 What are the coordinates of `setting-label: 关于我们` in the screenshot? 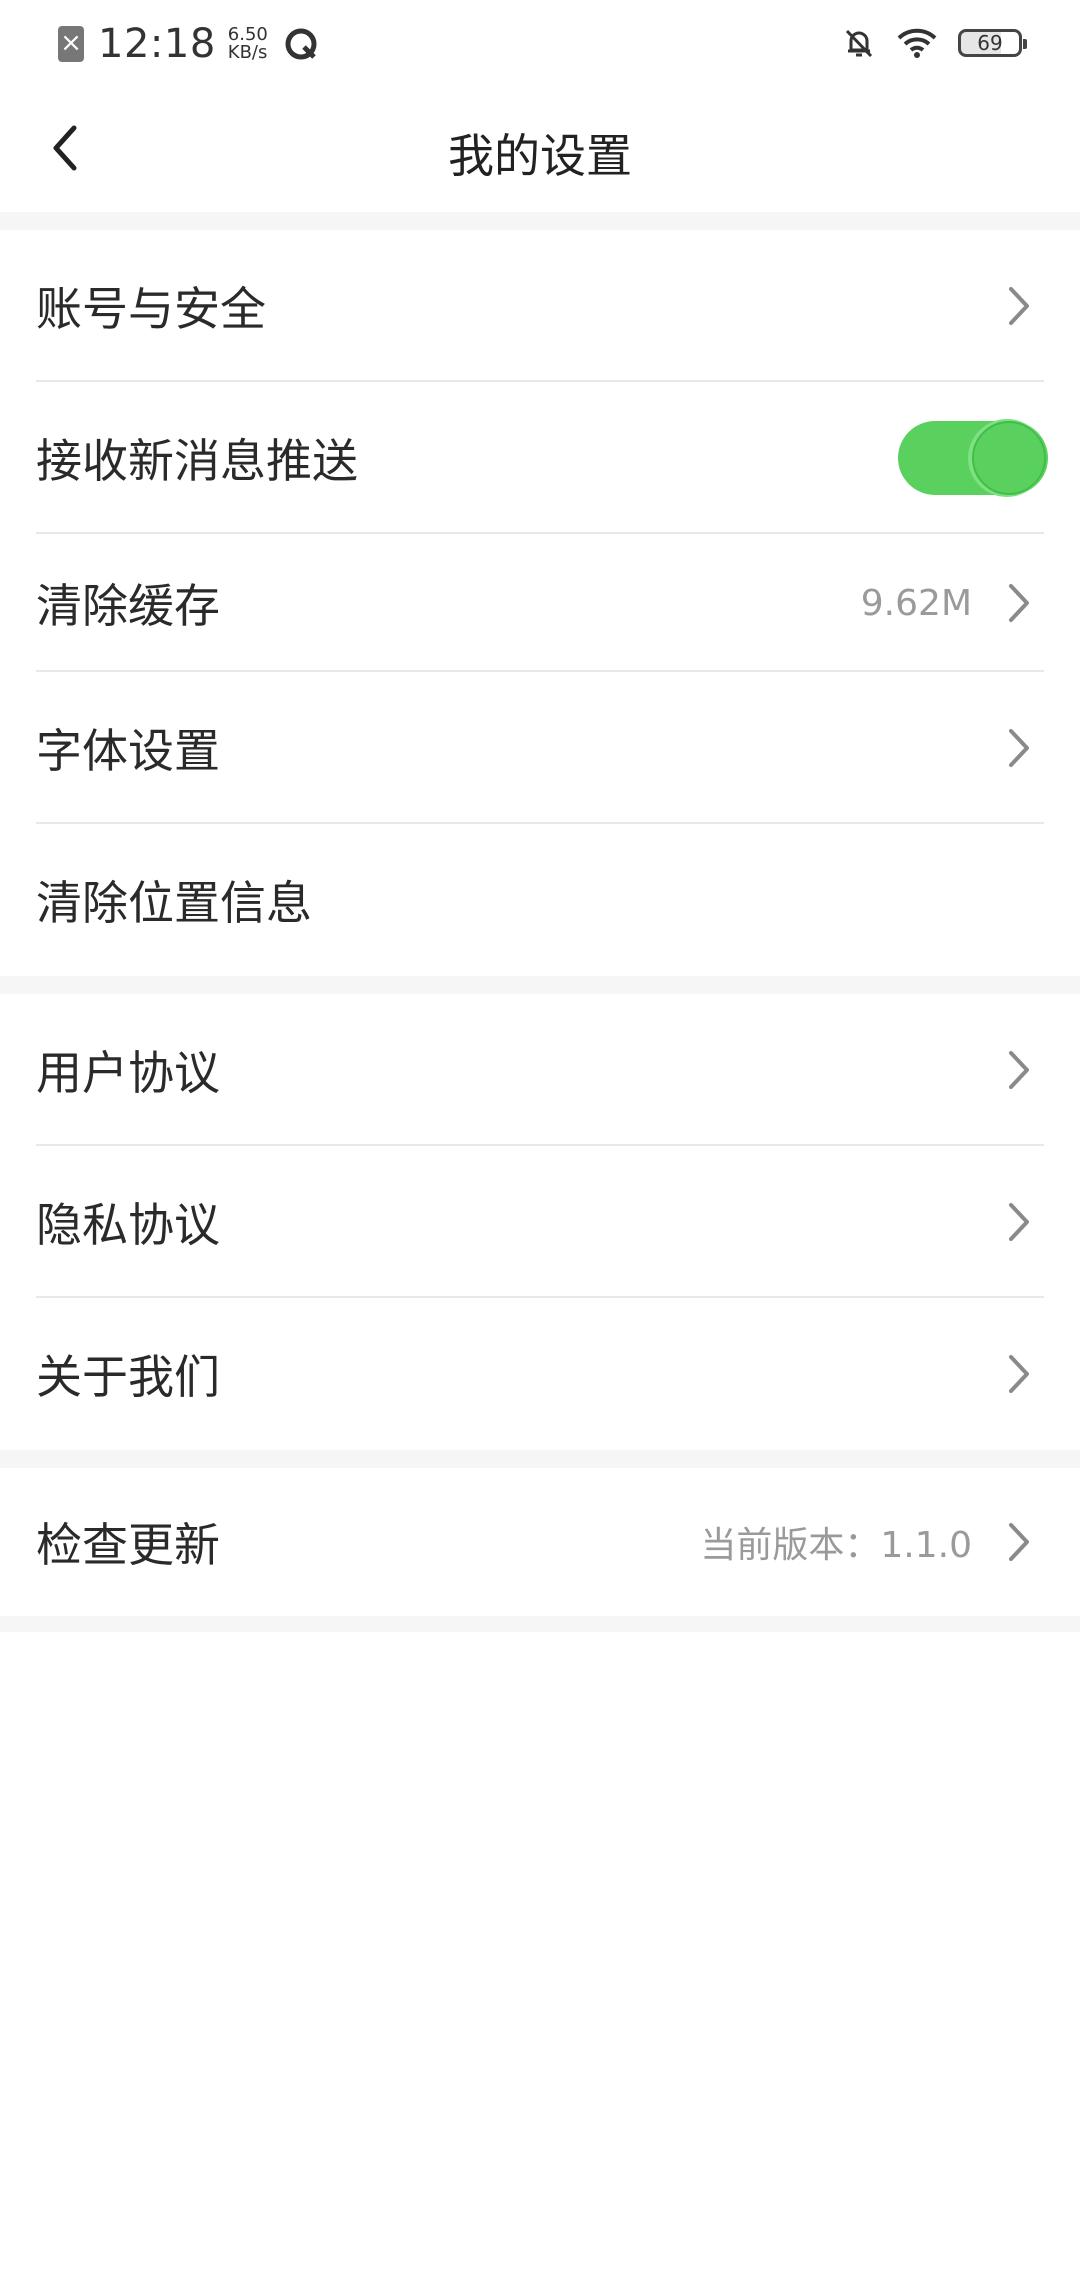 It's located at (128, 1377).